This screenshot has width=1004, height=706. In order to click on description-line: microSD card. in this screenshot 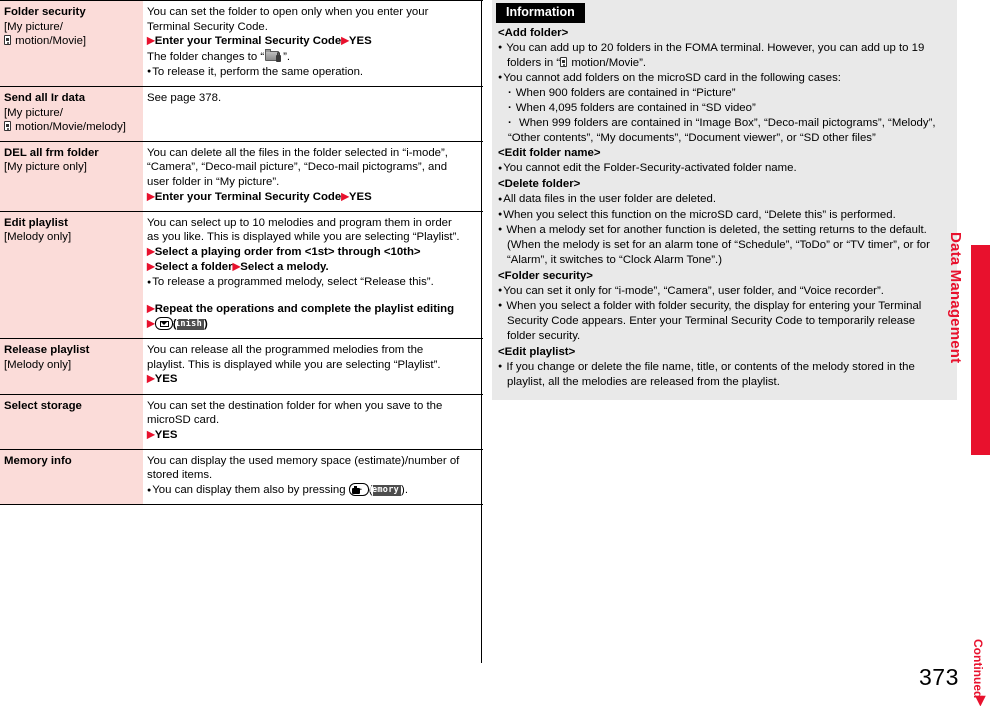, I will do `click(183, 420)`.